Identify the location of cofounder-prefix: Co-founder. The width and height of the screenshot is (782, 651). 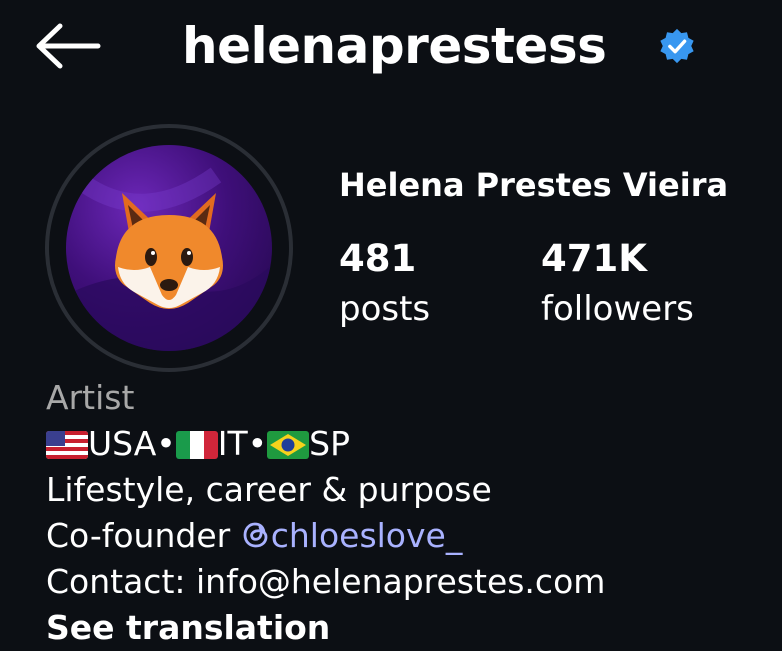
(138, 535).